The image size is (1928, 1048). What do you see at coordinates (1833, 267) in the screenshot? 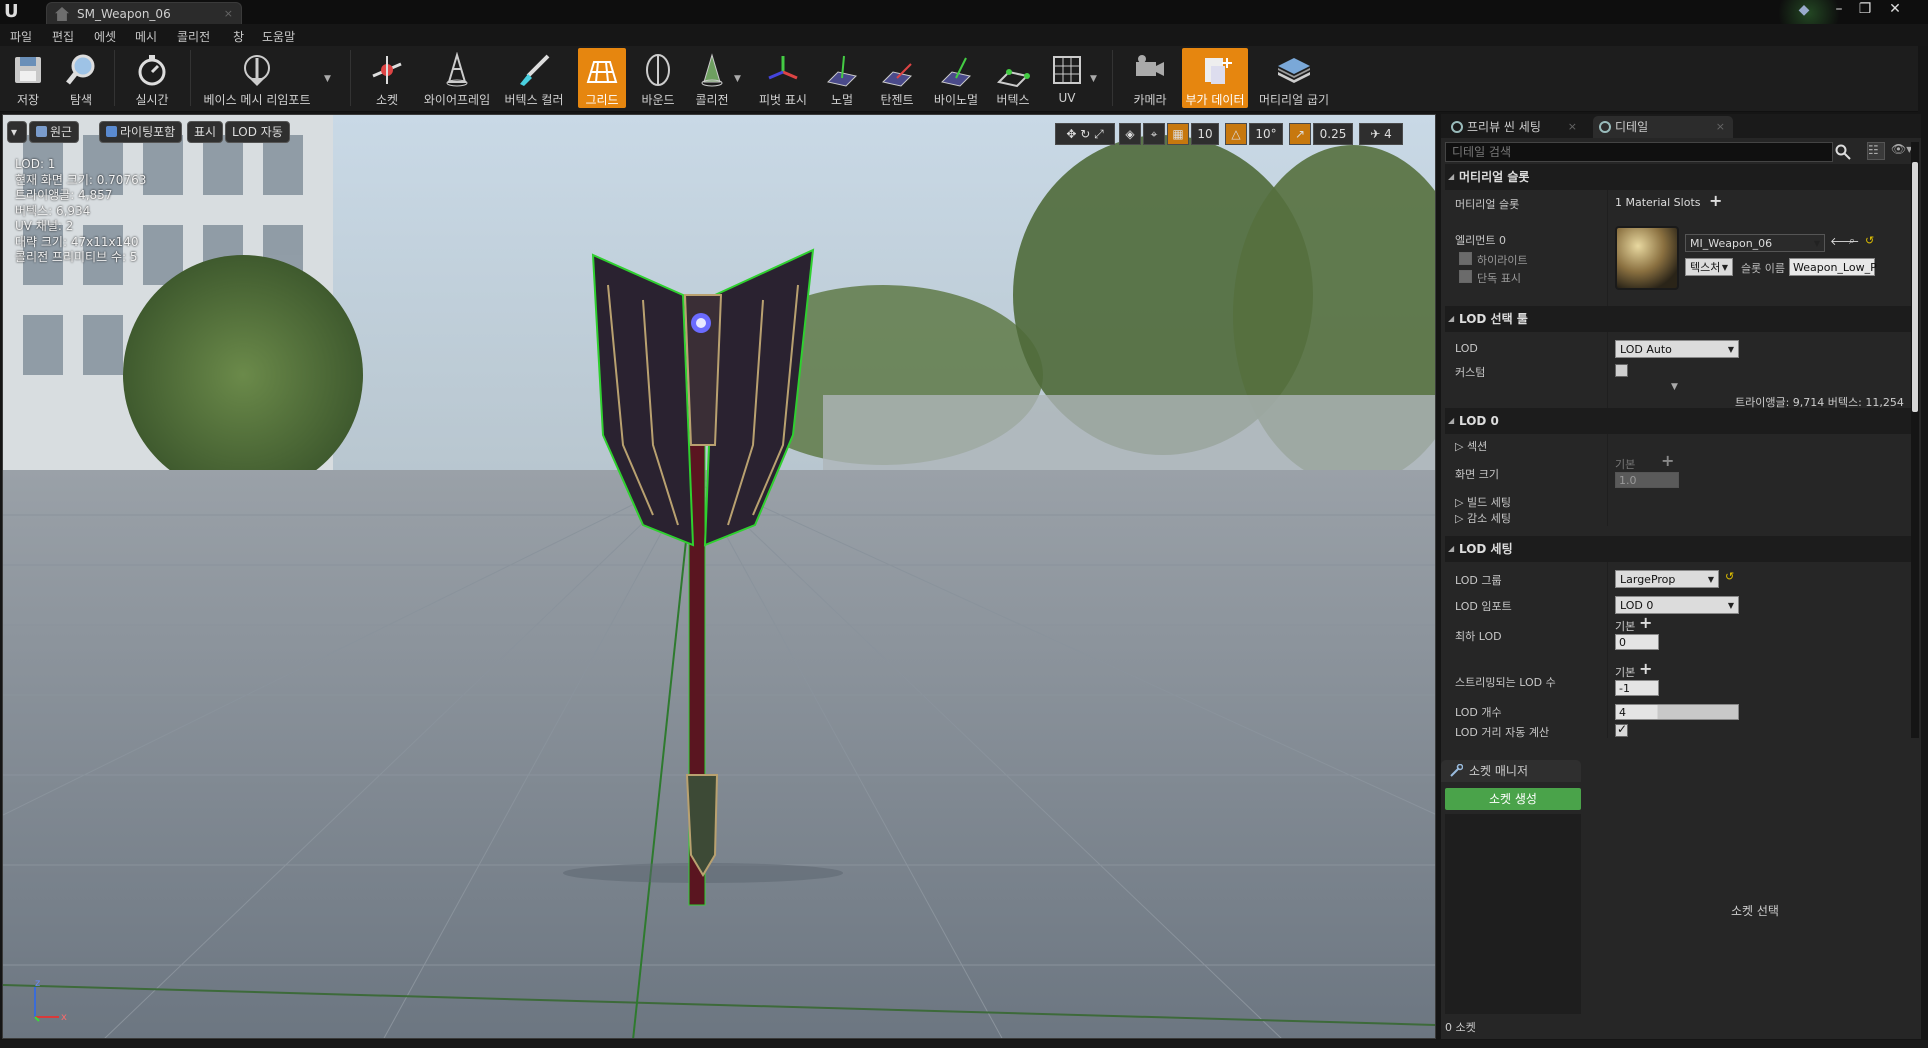
I see `slot-name-input: Weapon_Low_P` at bounding box center [1833, 267].